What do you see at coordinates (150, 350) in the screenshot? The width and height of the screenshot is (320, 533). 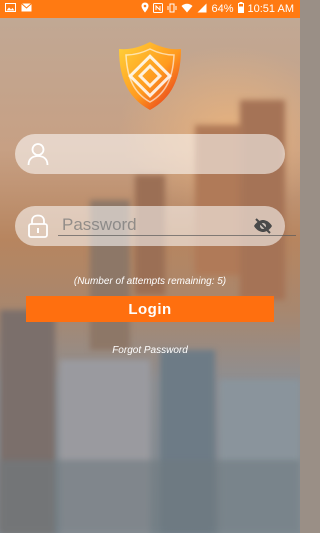 I see `forgot-password-link: Forgot Password` at bounding box center [150, 350].